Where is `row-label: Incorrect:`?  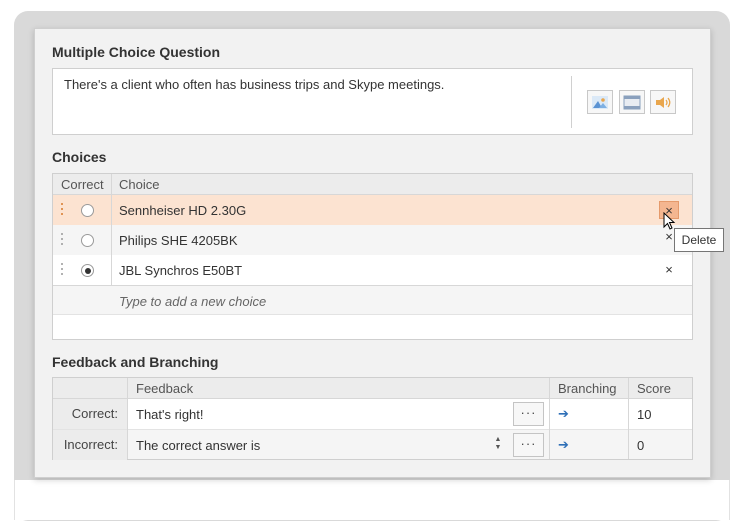 row-label: Incorrect: is located at coordinates (90, 445).